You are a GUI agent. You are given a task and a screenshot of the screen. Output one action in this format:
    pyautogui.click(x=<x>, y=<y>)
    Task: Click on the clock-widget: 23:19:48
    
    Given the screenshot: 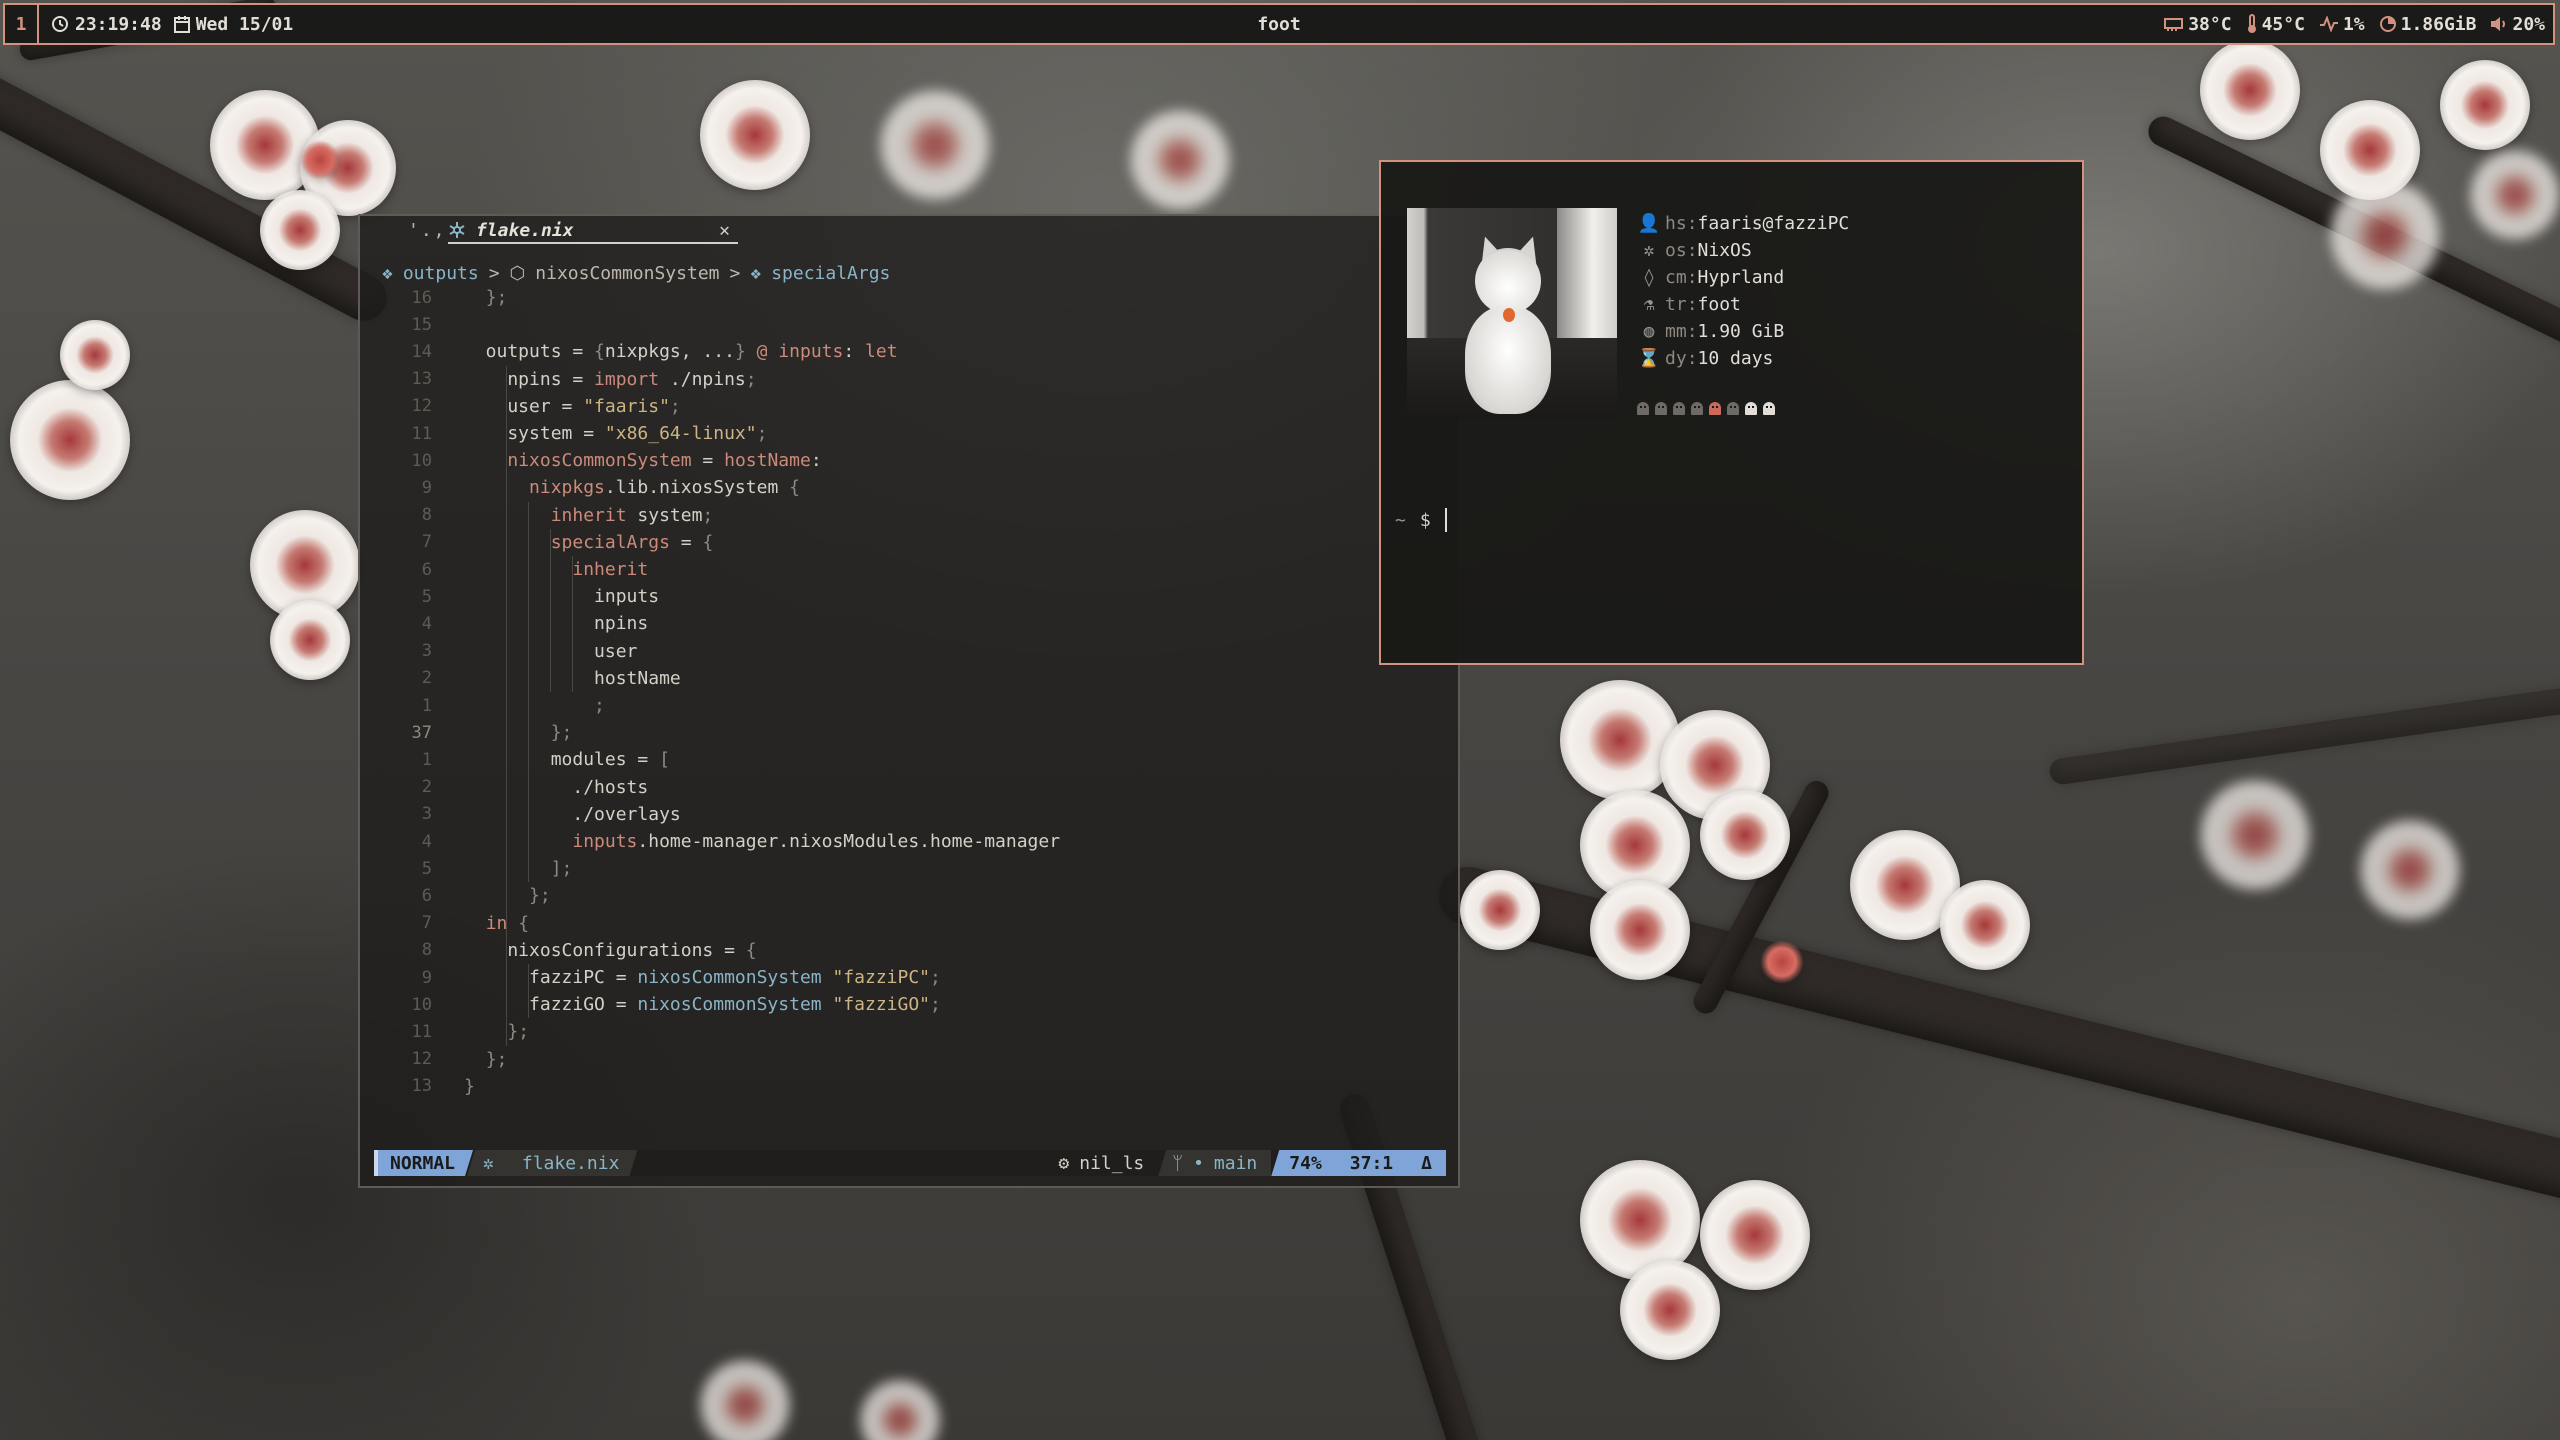 What is the action you would take?
    pyautogui.click(x=106, y=24)
    